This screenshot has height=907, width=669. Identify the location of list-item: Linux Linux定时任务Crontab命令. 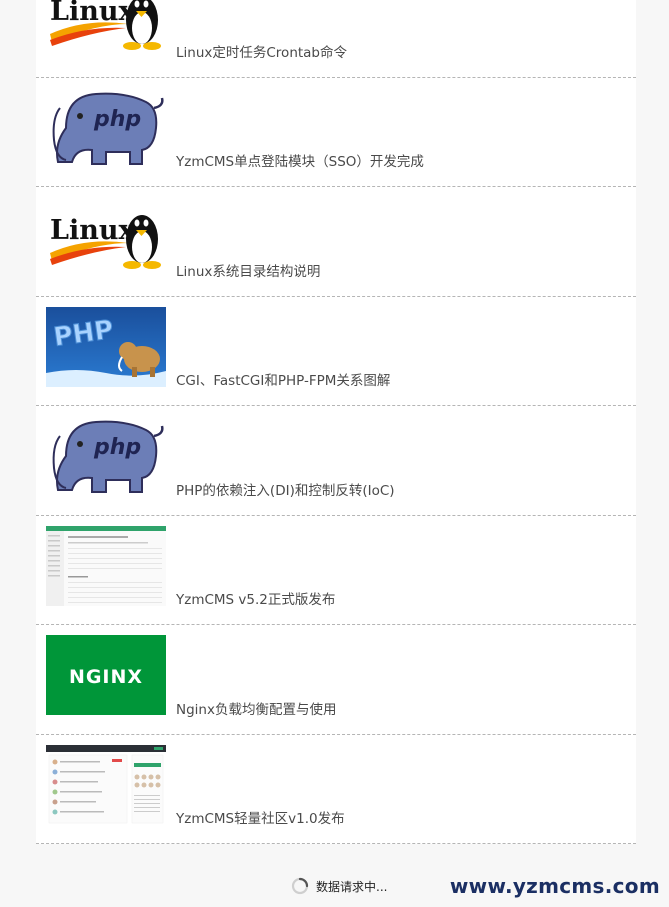
(336, 39).